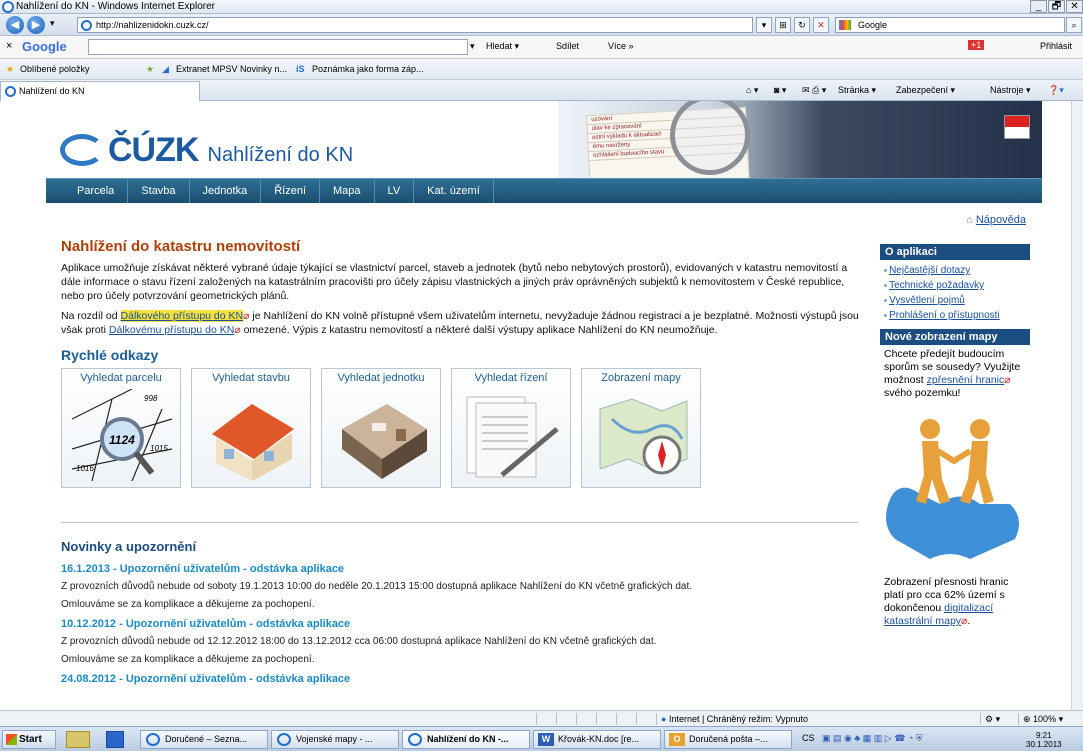 The image size is (1083, 753). Describe the element at coordinates (1077, 405) in the screenshot. I see `vertical-scrollbar` at that location.